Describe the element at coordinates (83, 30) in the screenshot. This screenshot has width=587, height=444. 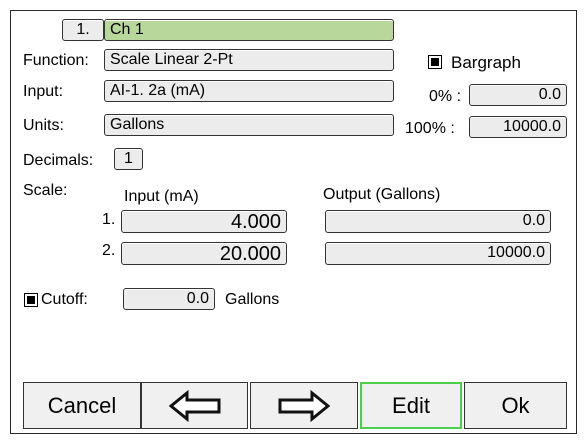
I see `channel-number-field: 1.` at that location.